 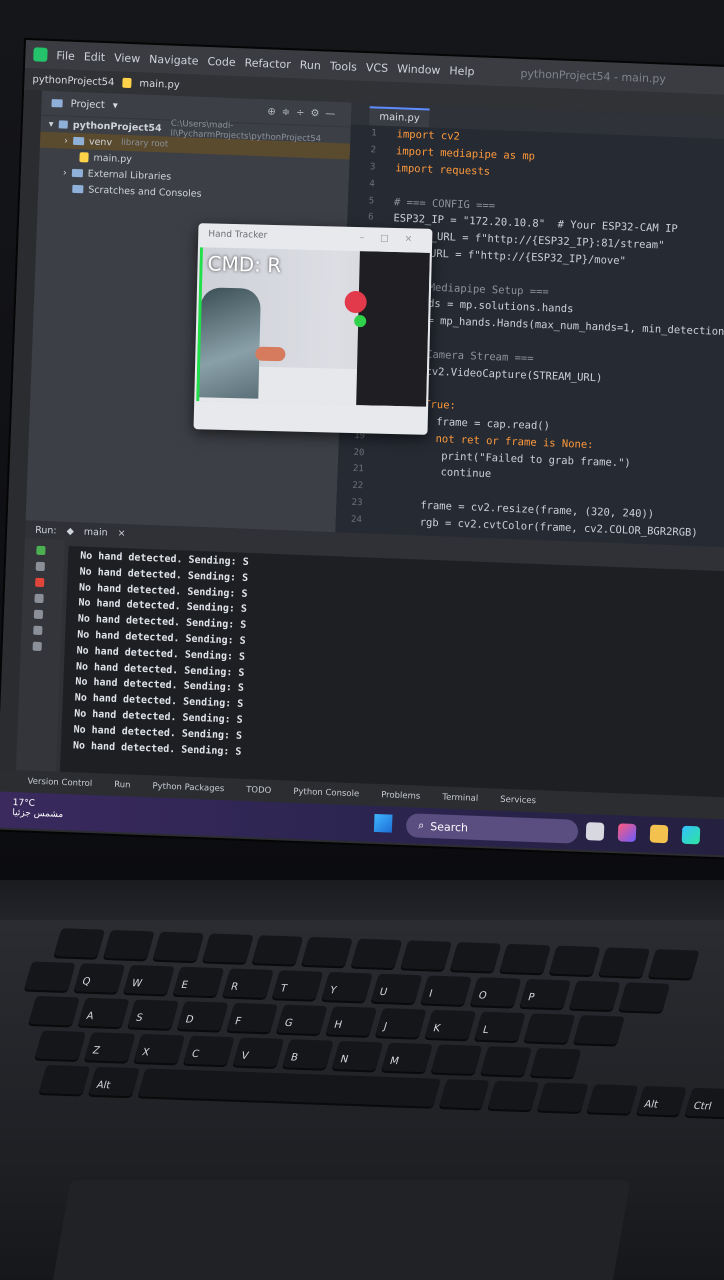 What do you see at coordinates (304, 113) in the screenshot?
I see `panel-tools-icons: ⊕≑÷⚙—` at bounding box center [304, 113].